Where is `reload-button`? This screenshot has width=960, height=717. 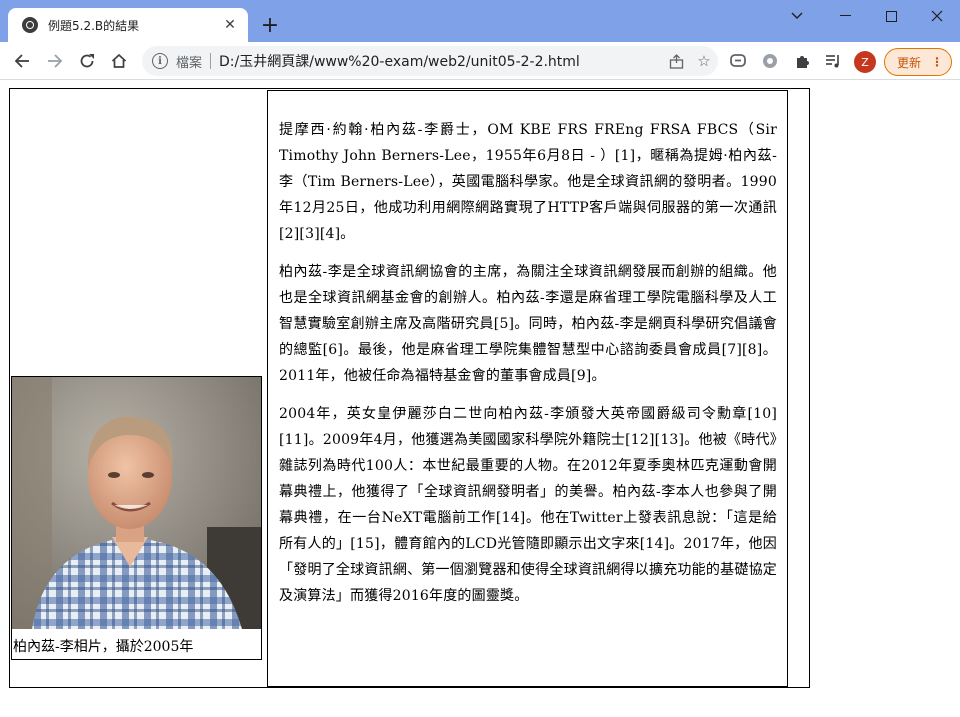
reload-button is located at coordinates (87, 61).